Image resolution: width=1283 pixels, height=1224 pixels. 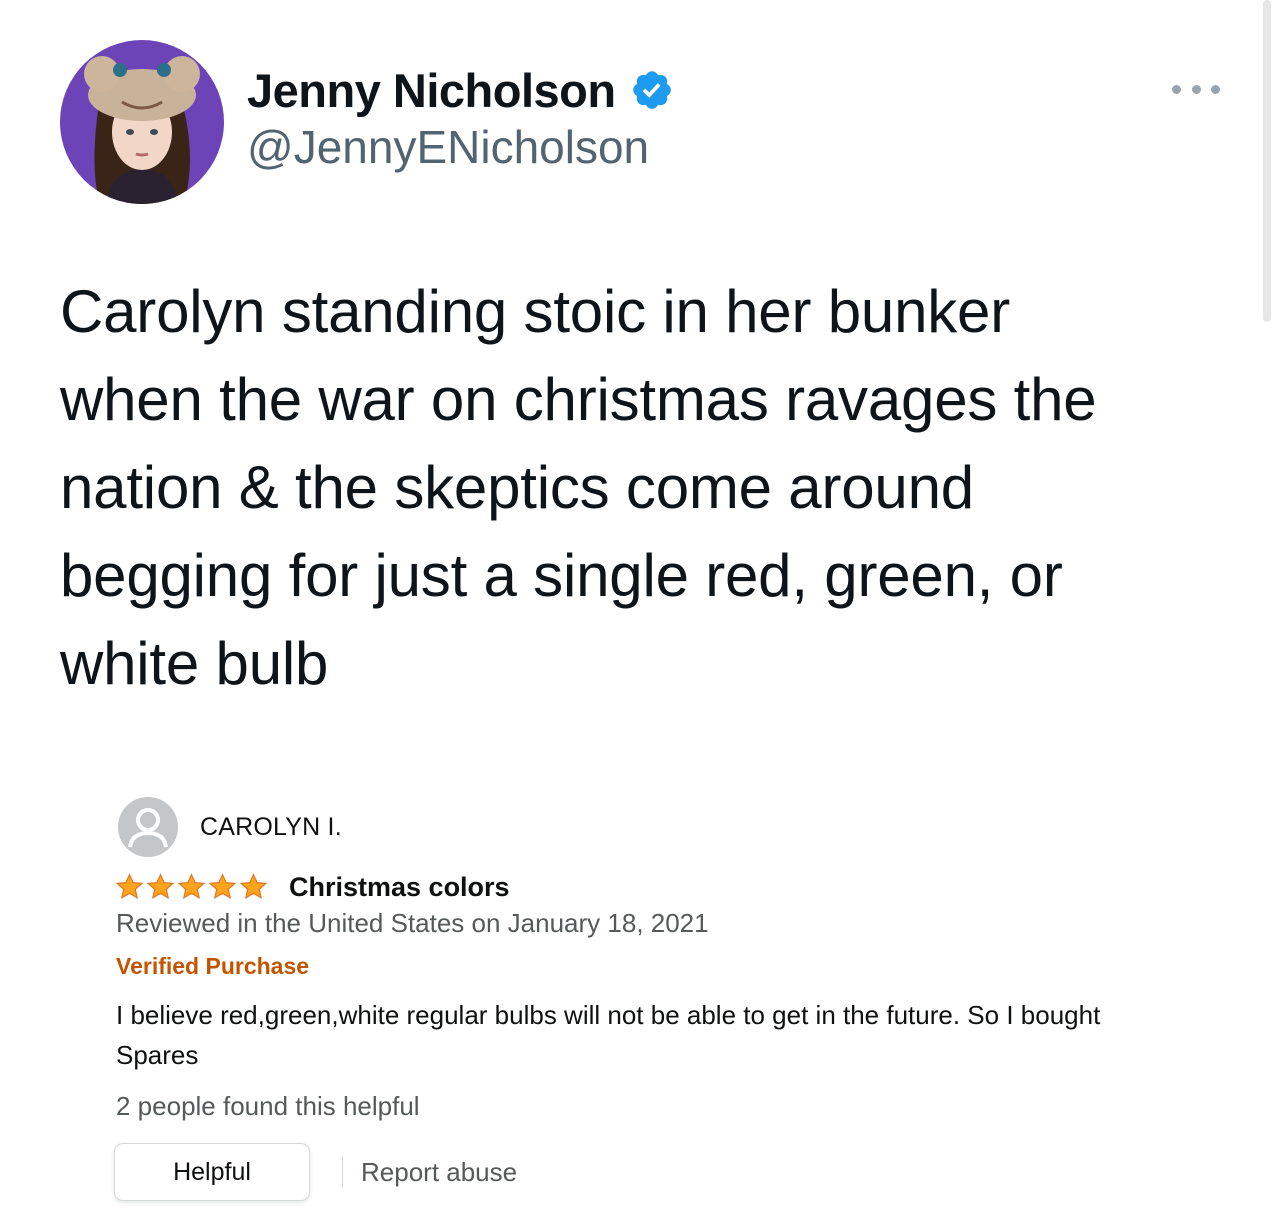 What do you see at coordinates (517, 487) in the screenshot?
I see `tweet-text-line: nation & the skeptics come around` at bounding box center [517, 487].